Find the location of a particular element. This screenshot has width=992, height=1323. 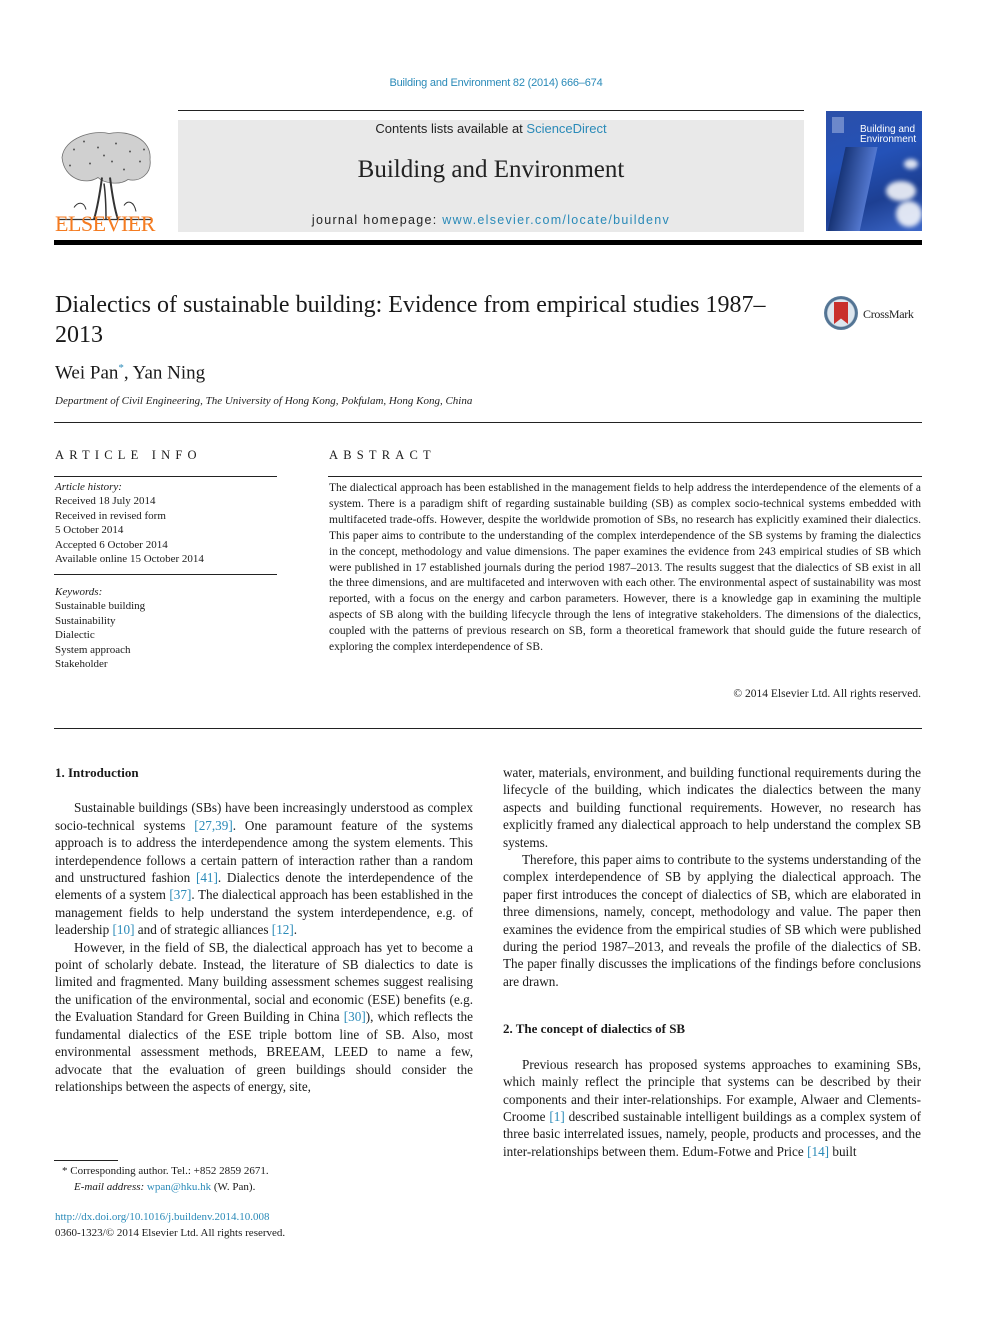

email-note: E-mail address: wpan@hku.hk (W. Pan). is located at coordinates (165, 1188).